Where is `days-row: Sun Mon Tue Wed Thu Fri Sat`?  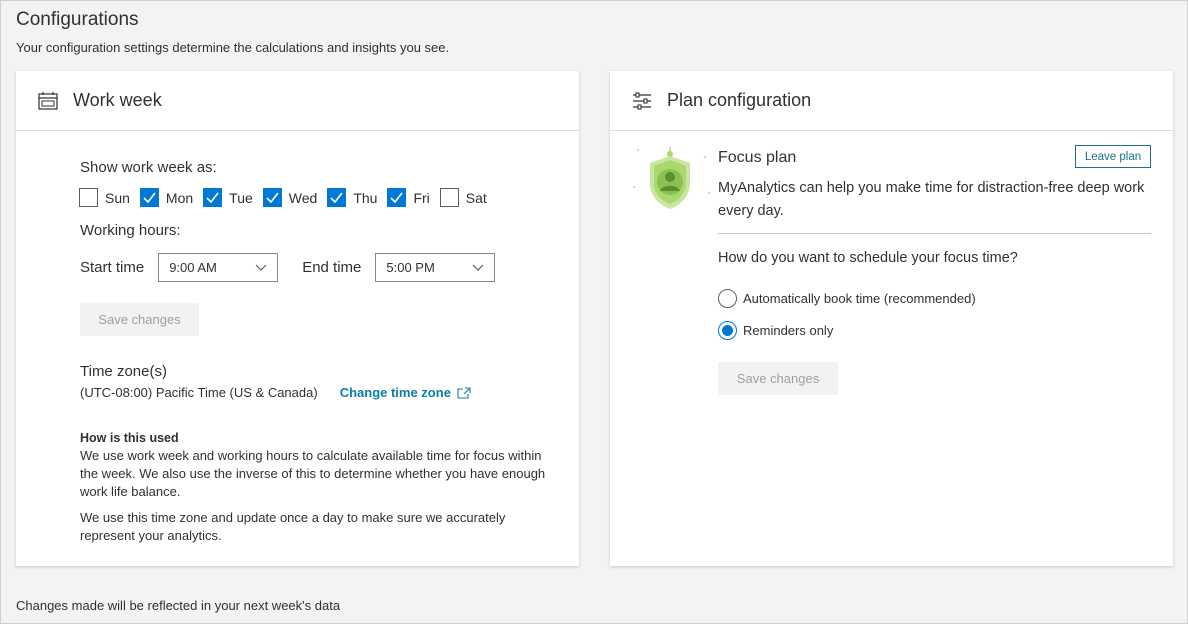
days-row: Sun Mon Tue Wed Thu Fri Sat is located at coordinates (288, 197).